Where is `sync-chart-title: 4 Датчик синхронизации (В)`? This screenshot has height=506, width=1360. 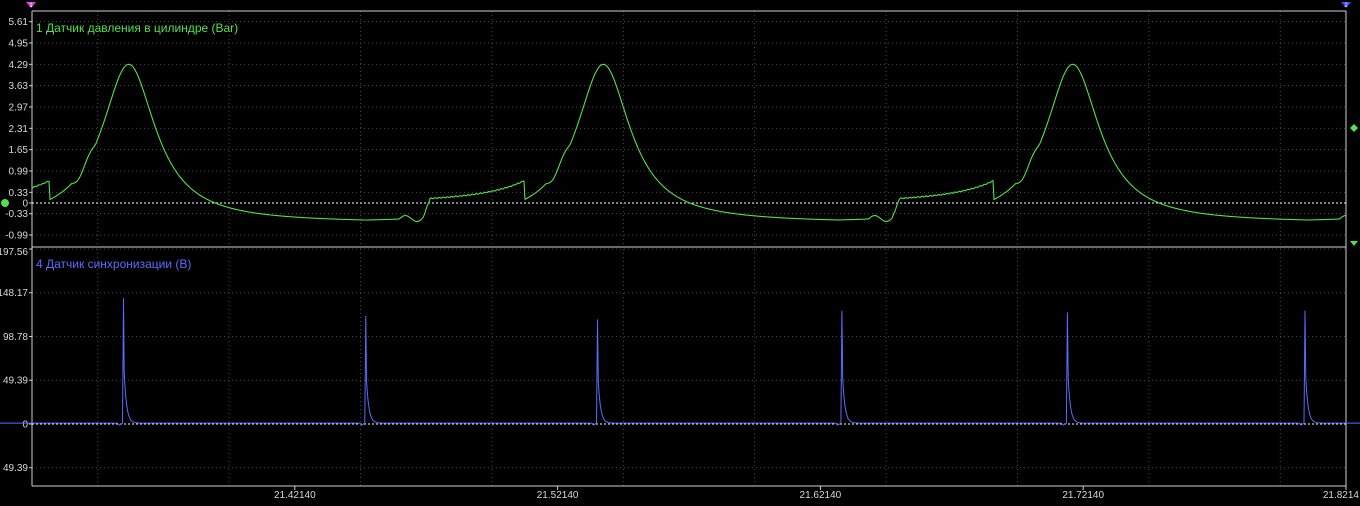
sync-chart-title: 4 Датчик синхронизации (В) is located at coordinates (113, 264).